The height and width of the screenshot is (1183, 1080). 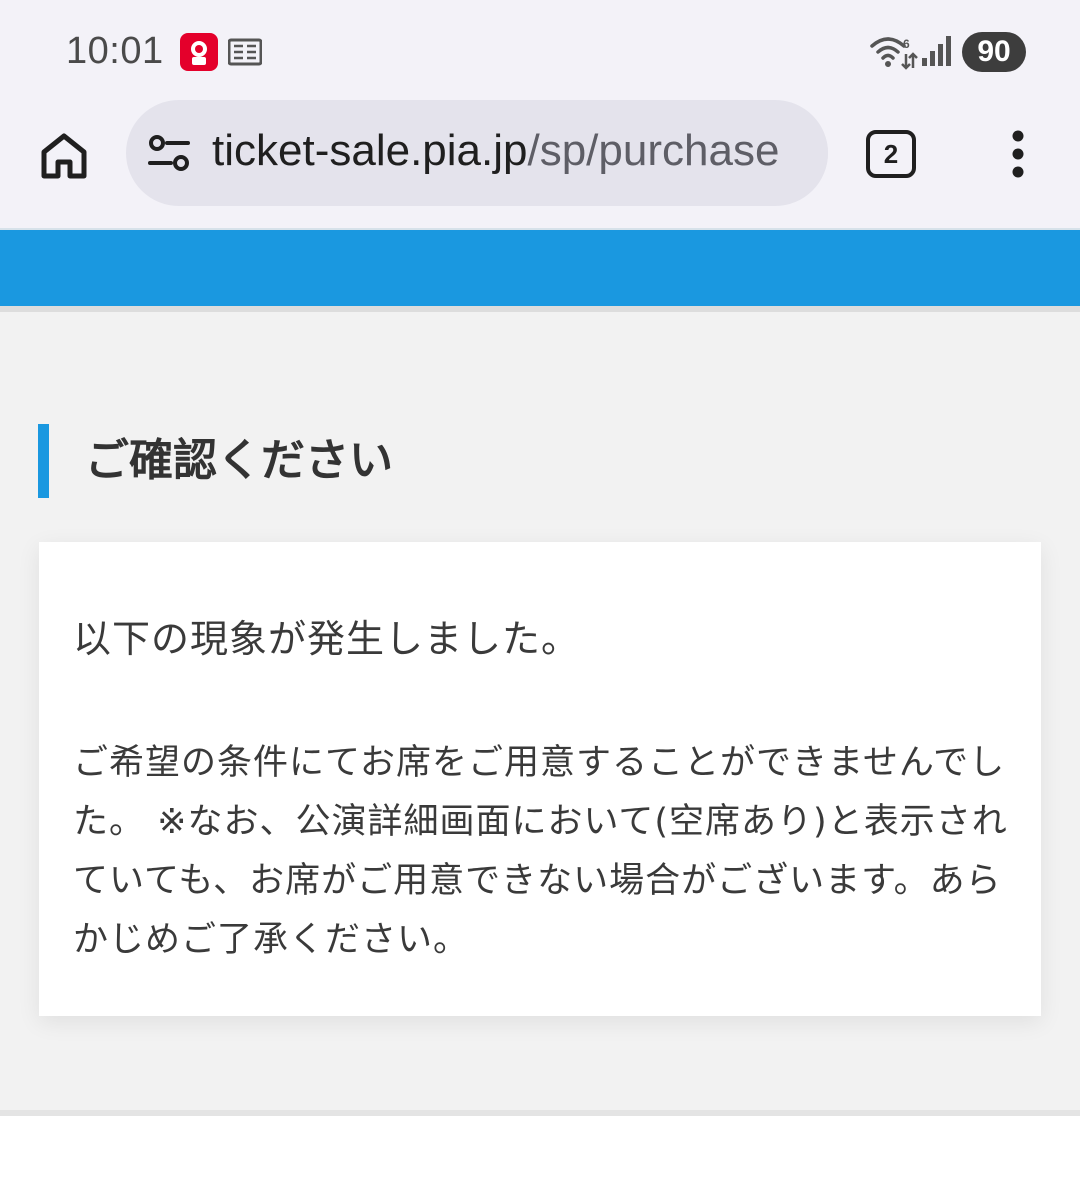 What do you see at coordinates (894, 52) in the screenshot?
I see `wifi-icon: 6` at bounding box center [894, 52].